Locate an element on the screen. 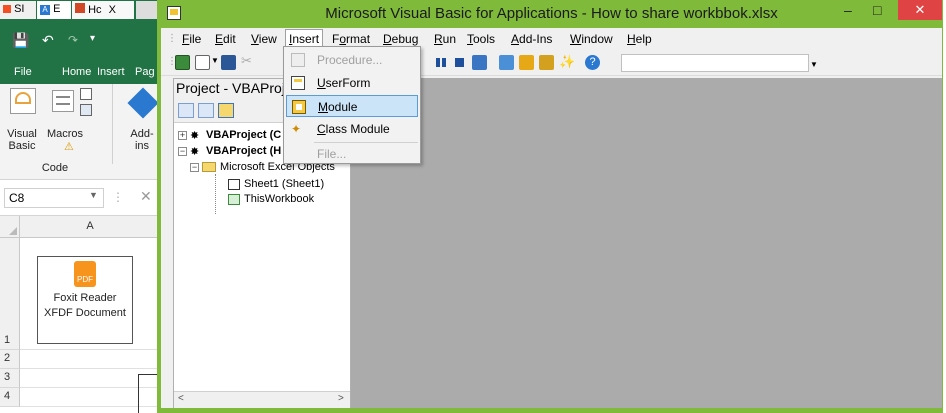 The image size is (946, 413). menu-run: Run is located at coordinates (445, 39).